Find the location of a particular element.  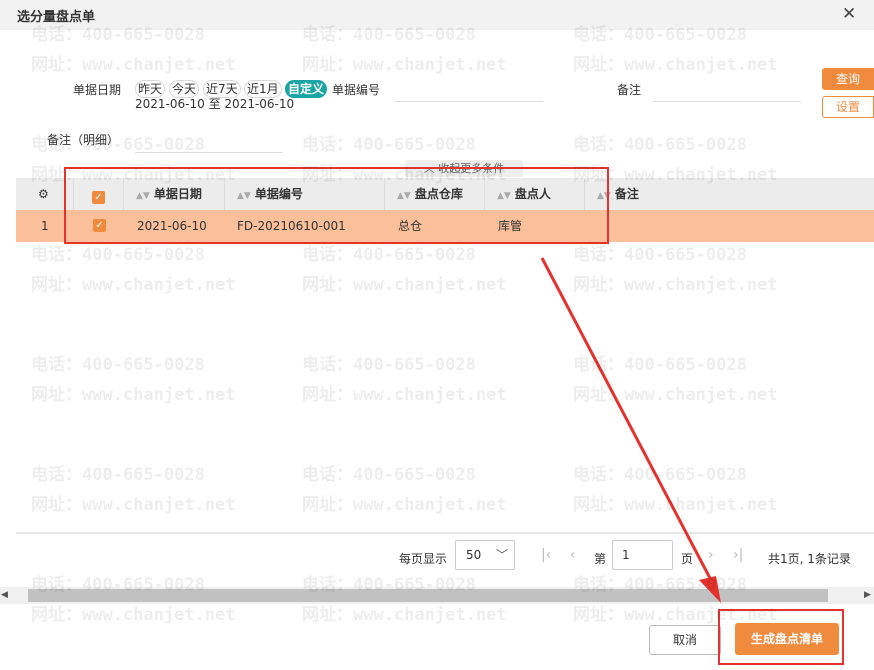

date-separator: 至 is located at coordinates (214, 104).